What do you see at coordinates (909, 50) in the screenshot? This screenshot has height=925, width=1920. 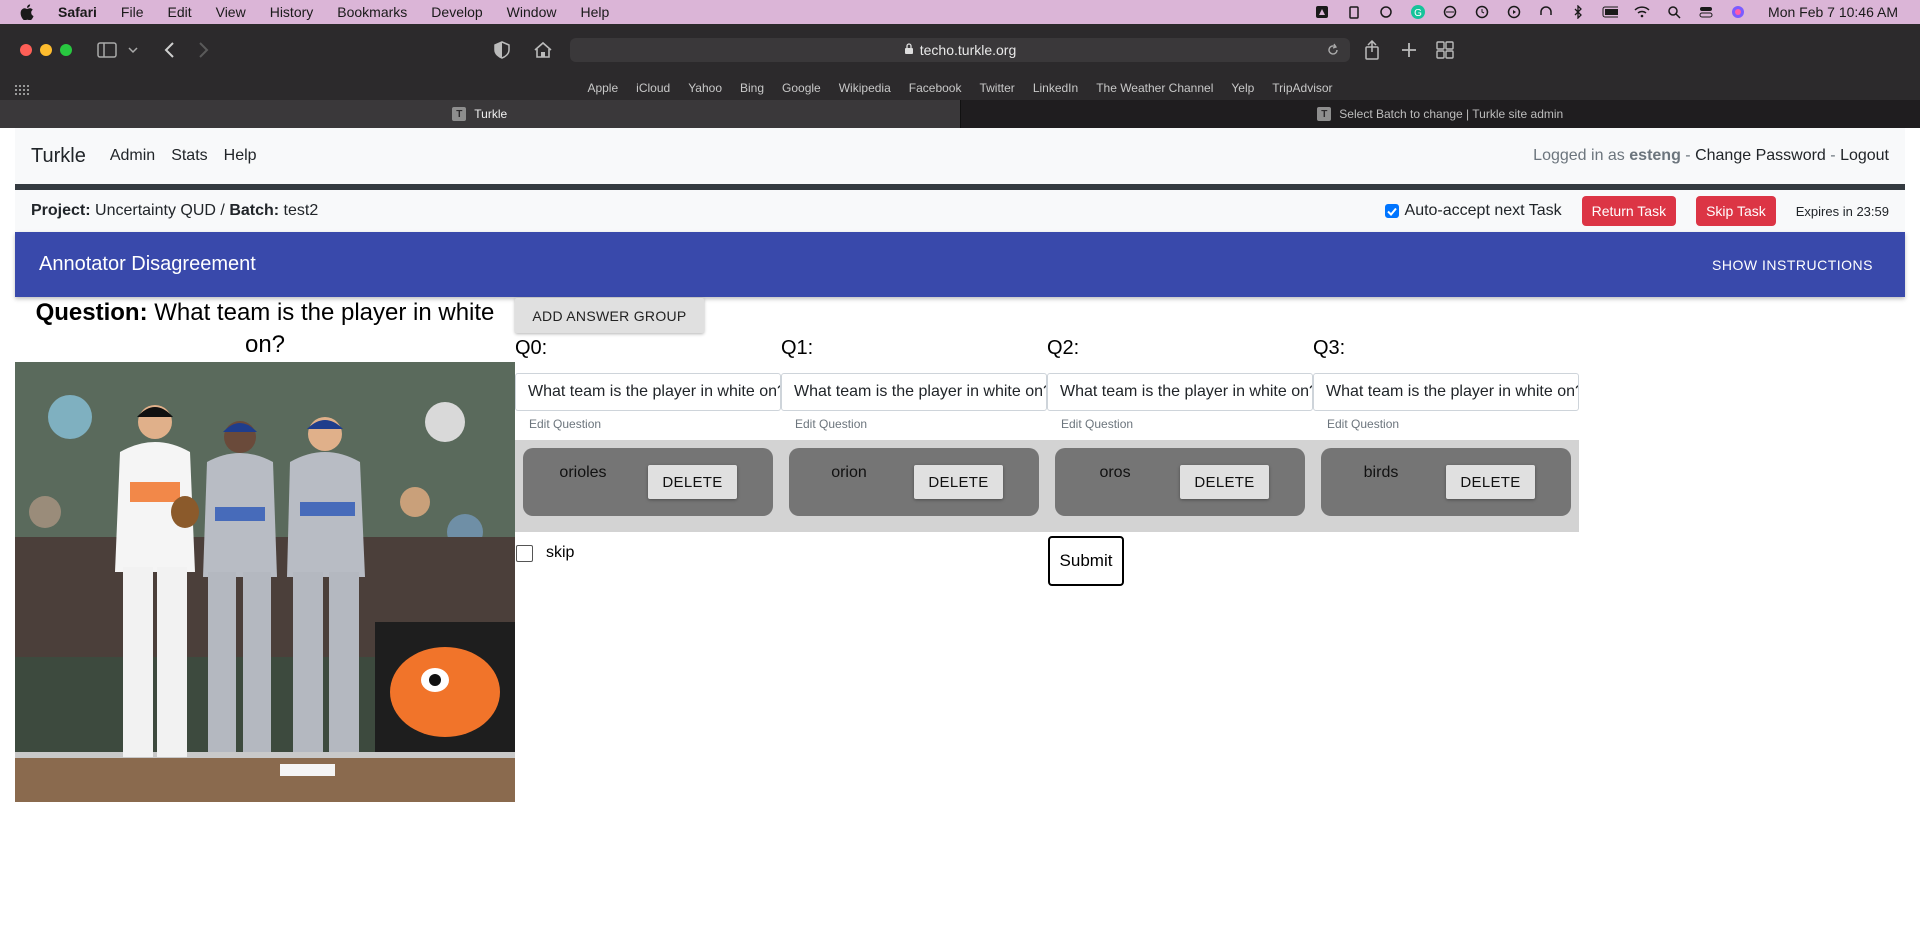 I see `lock-icon` at bounding box center [909, 50].